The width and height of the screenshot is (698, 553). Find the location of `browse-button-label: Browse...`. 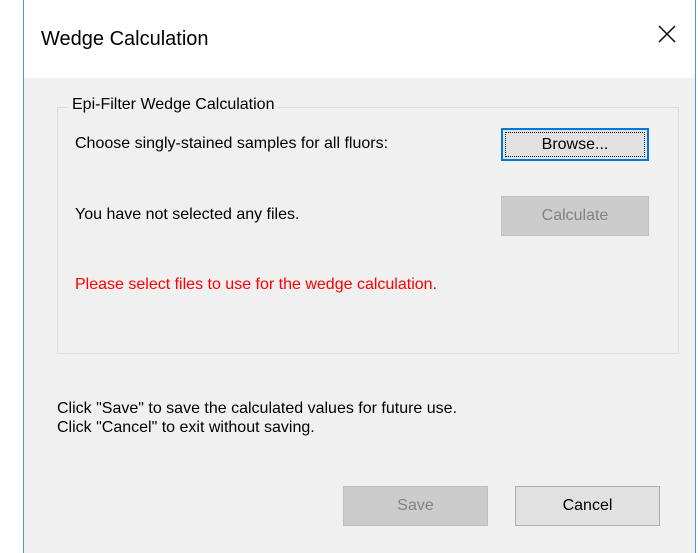

browse-button-label: Browse... is located at coordinates (575, 144).